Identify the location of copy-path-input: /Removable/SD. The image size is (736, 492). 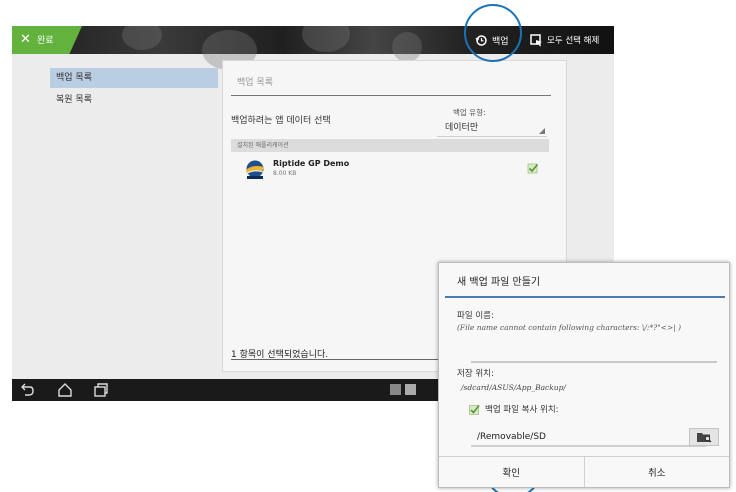
(589, 437).